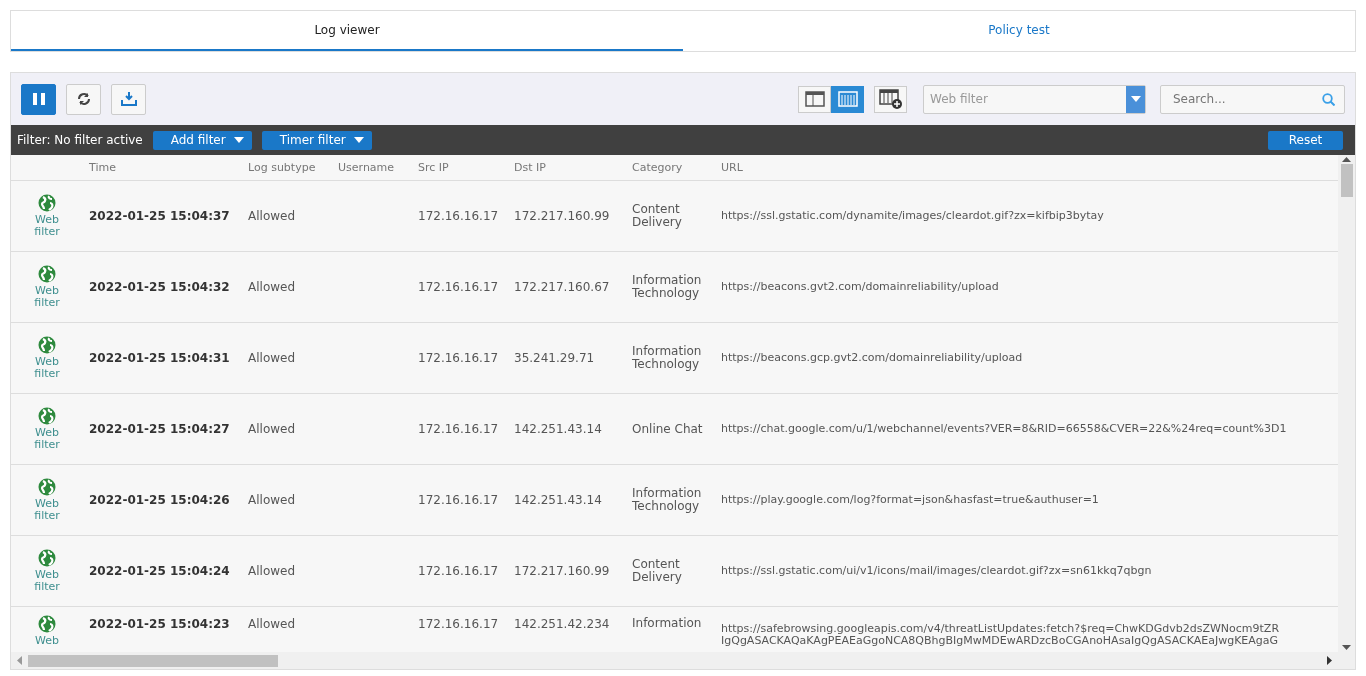  What do you see at coordinates (912, 216) in the screenshot?
I see `url-text: https://ssl.gstatic.com/dynamite/images/cleardot.gif?zx=kifbip3bytay` at bounding box center [912, 216].